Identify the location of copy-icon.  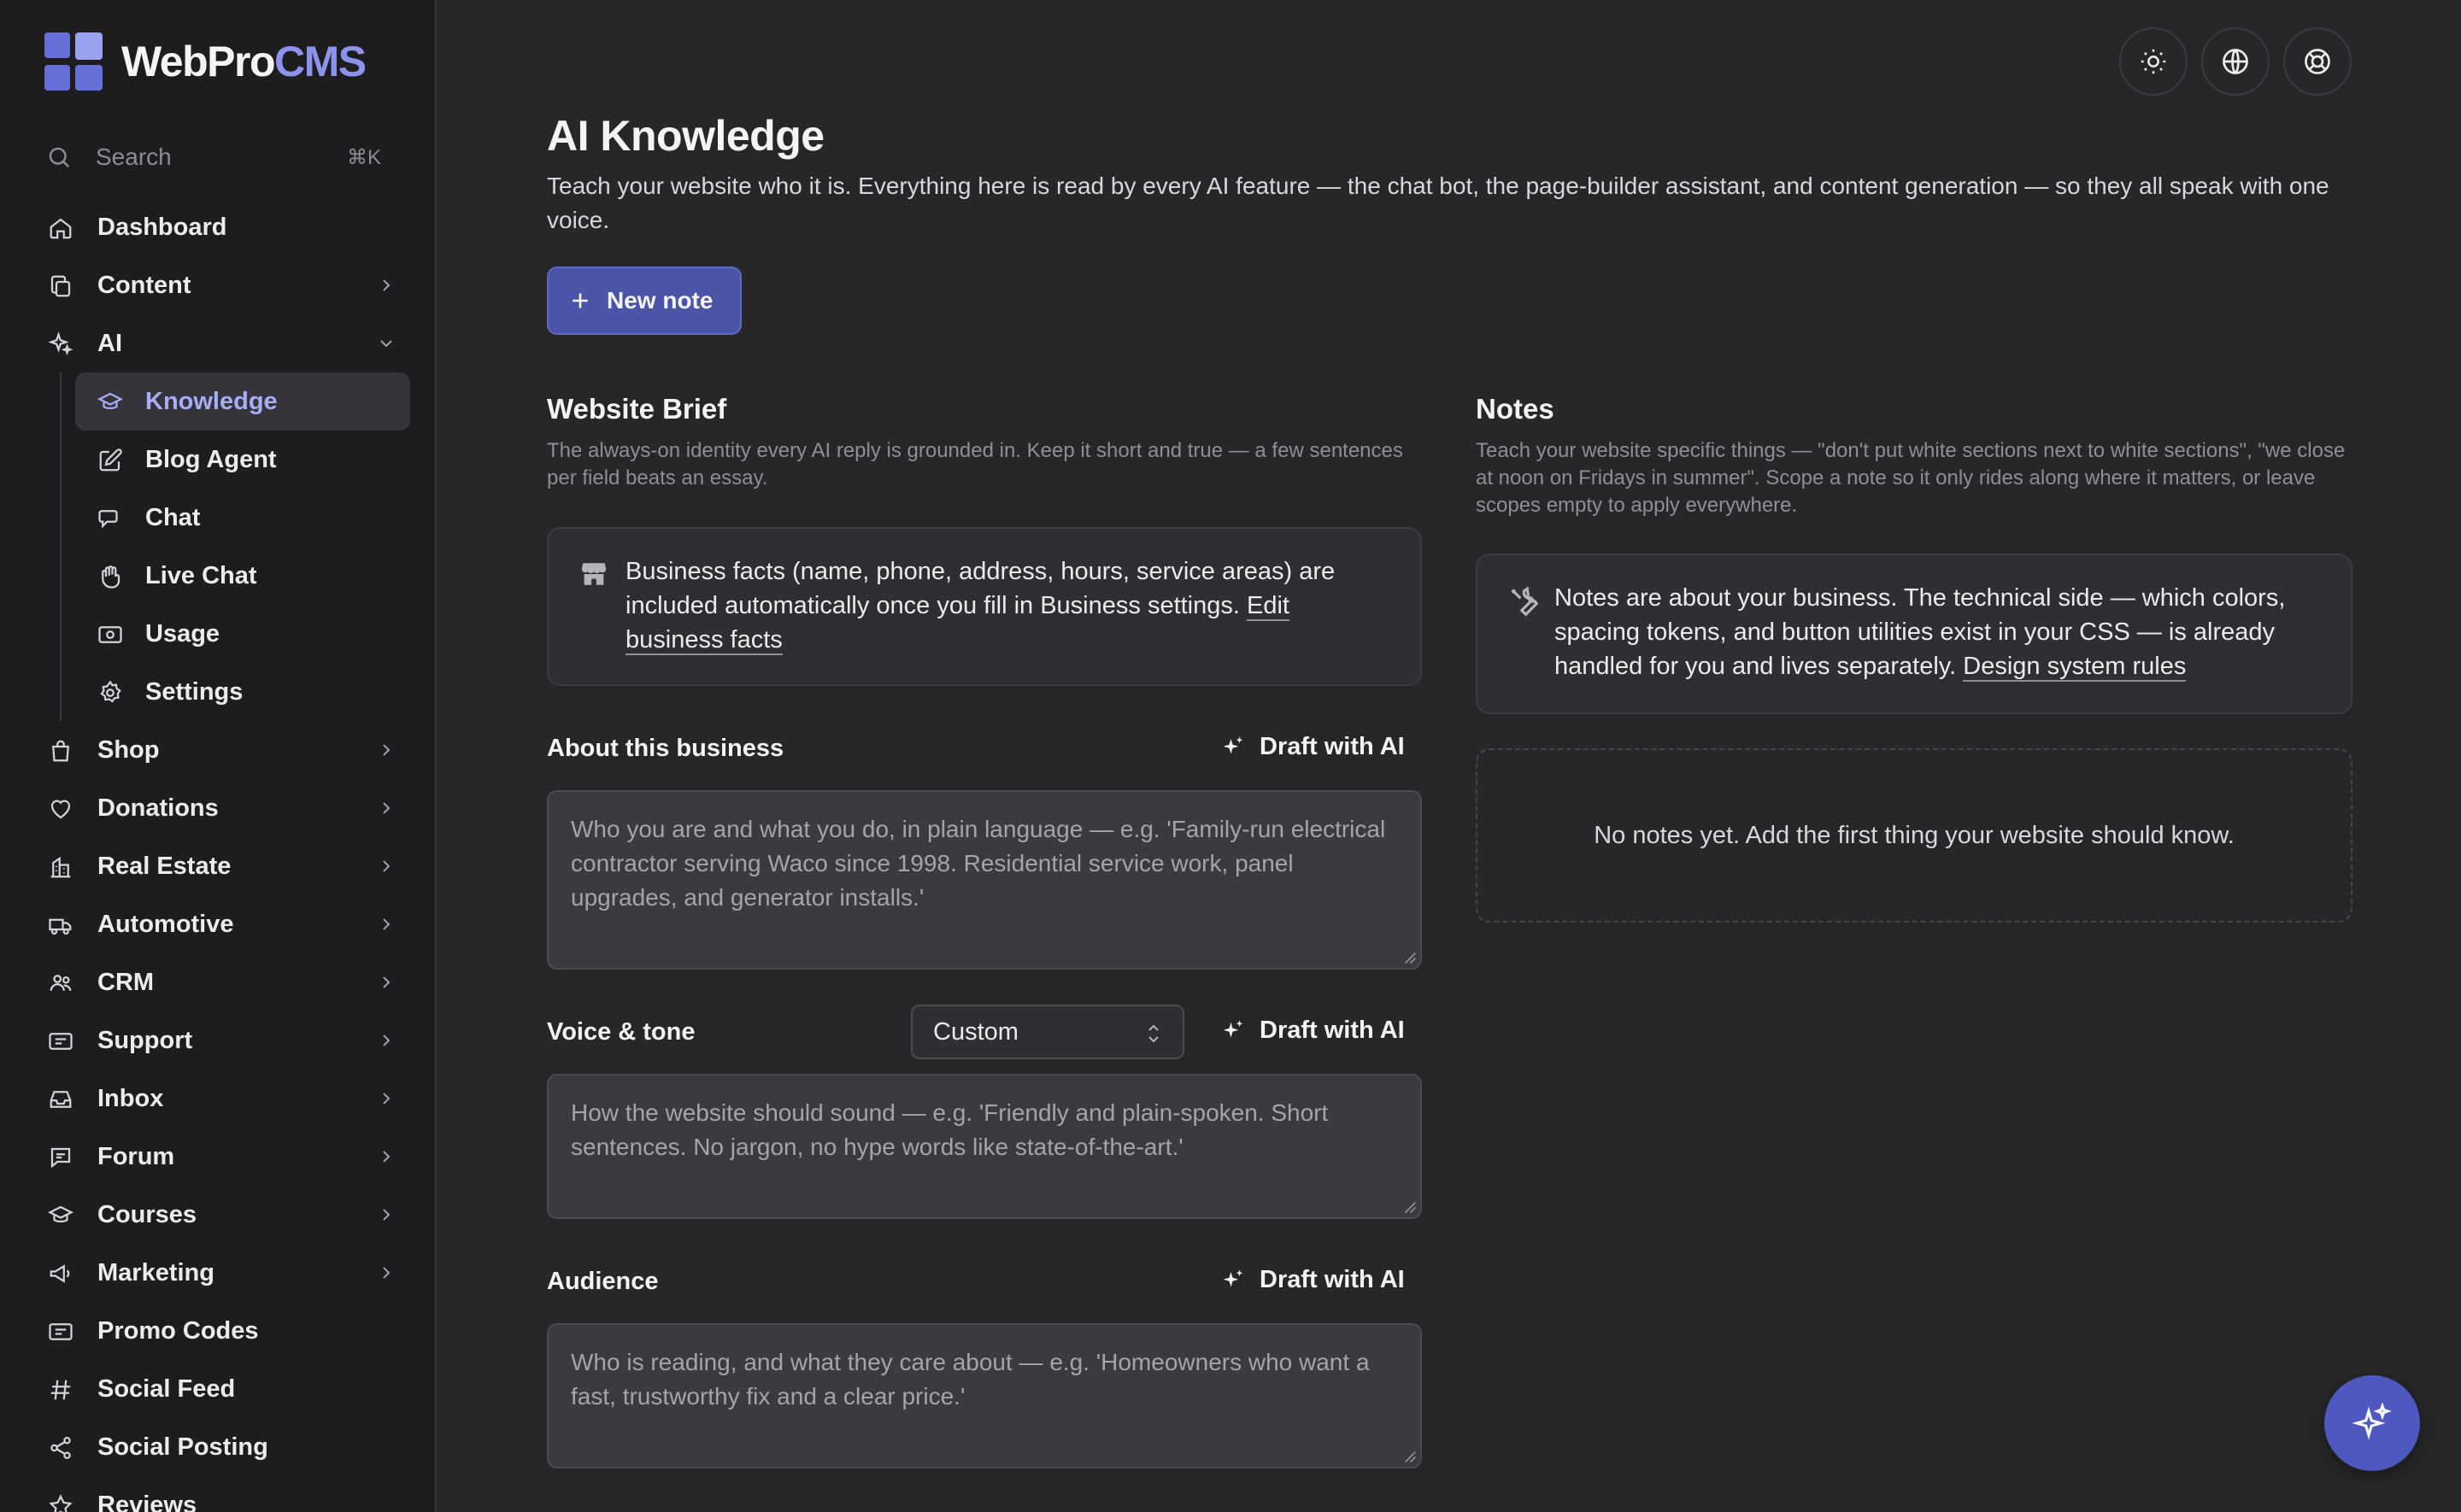
(61, 286).